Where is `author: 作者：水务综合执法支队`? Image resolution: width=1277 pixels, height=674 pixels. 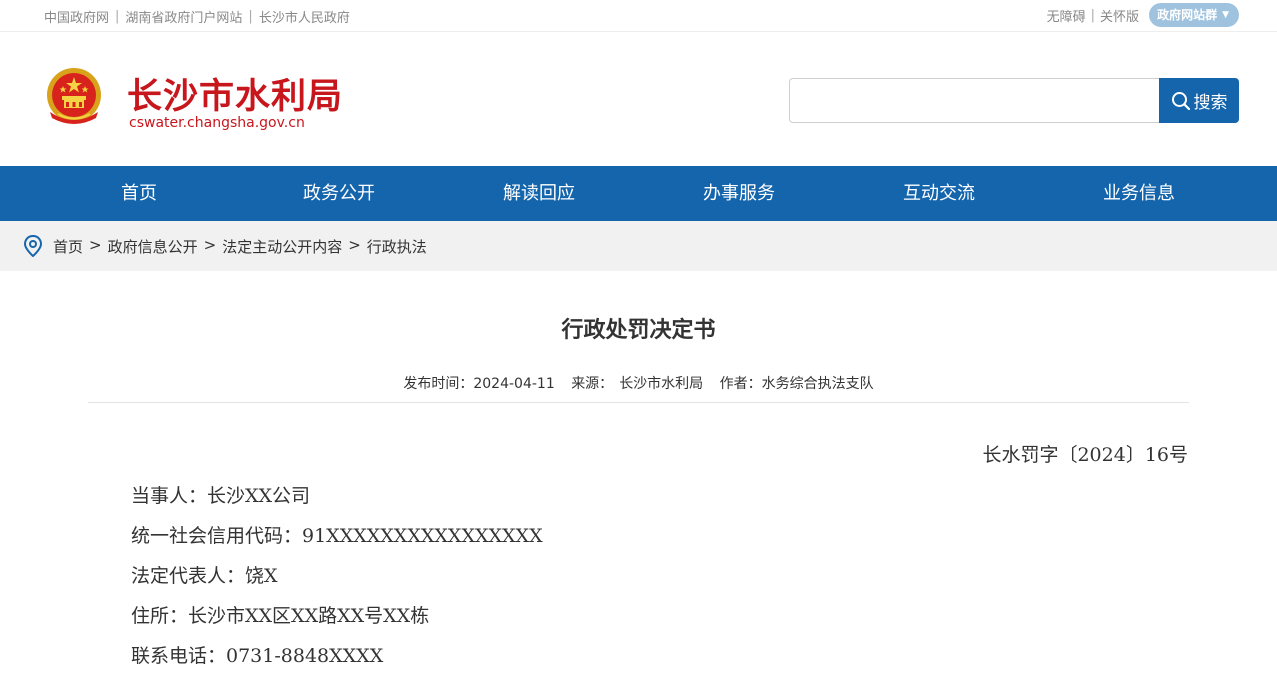
author: 作者：水务综合执法支队 is located at coordinates (797, 384).